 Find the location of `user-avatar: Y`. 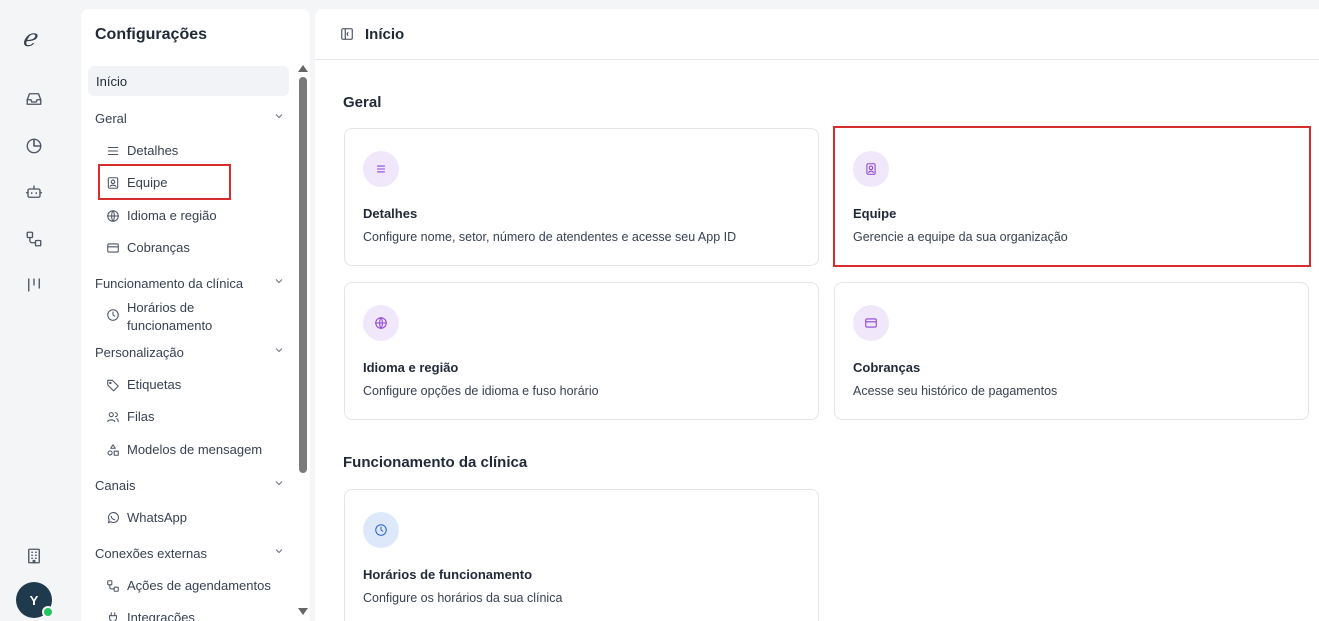

user-avatar: Y is located at coordinates (35, 600).